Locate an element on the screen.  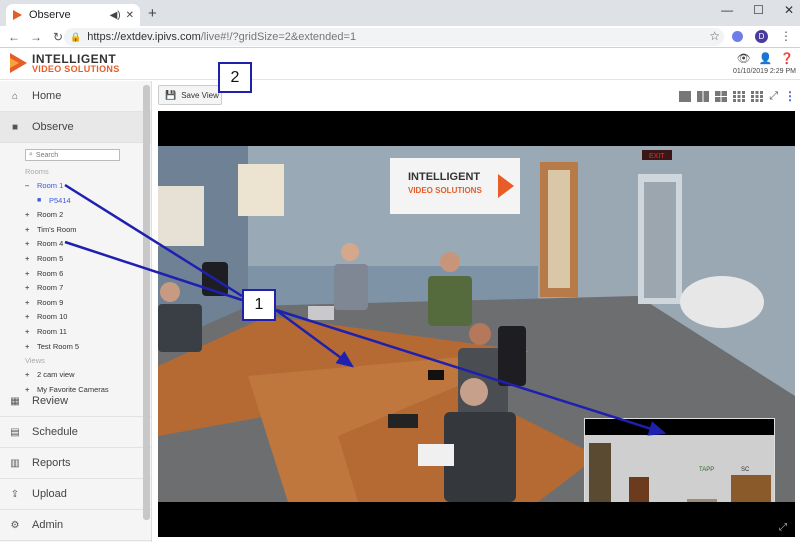
callout-1: 1 is located at coordinates (259, 305).